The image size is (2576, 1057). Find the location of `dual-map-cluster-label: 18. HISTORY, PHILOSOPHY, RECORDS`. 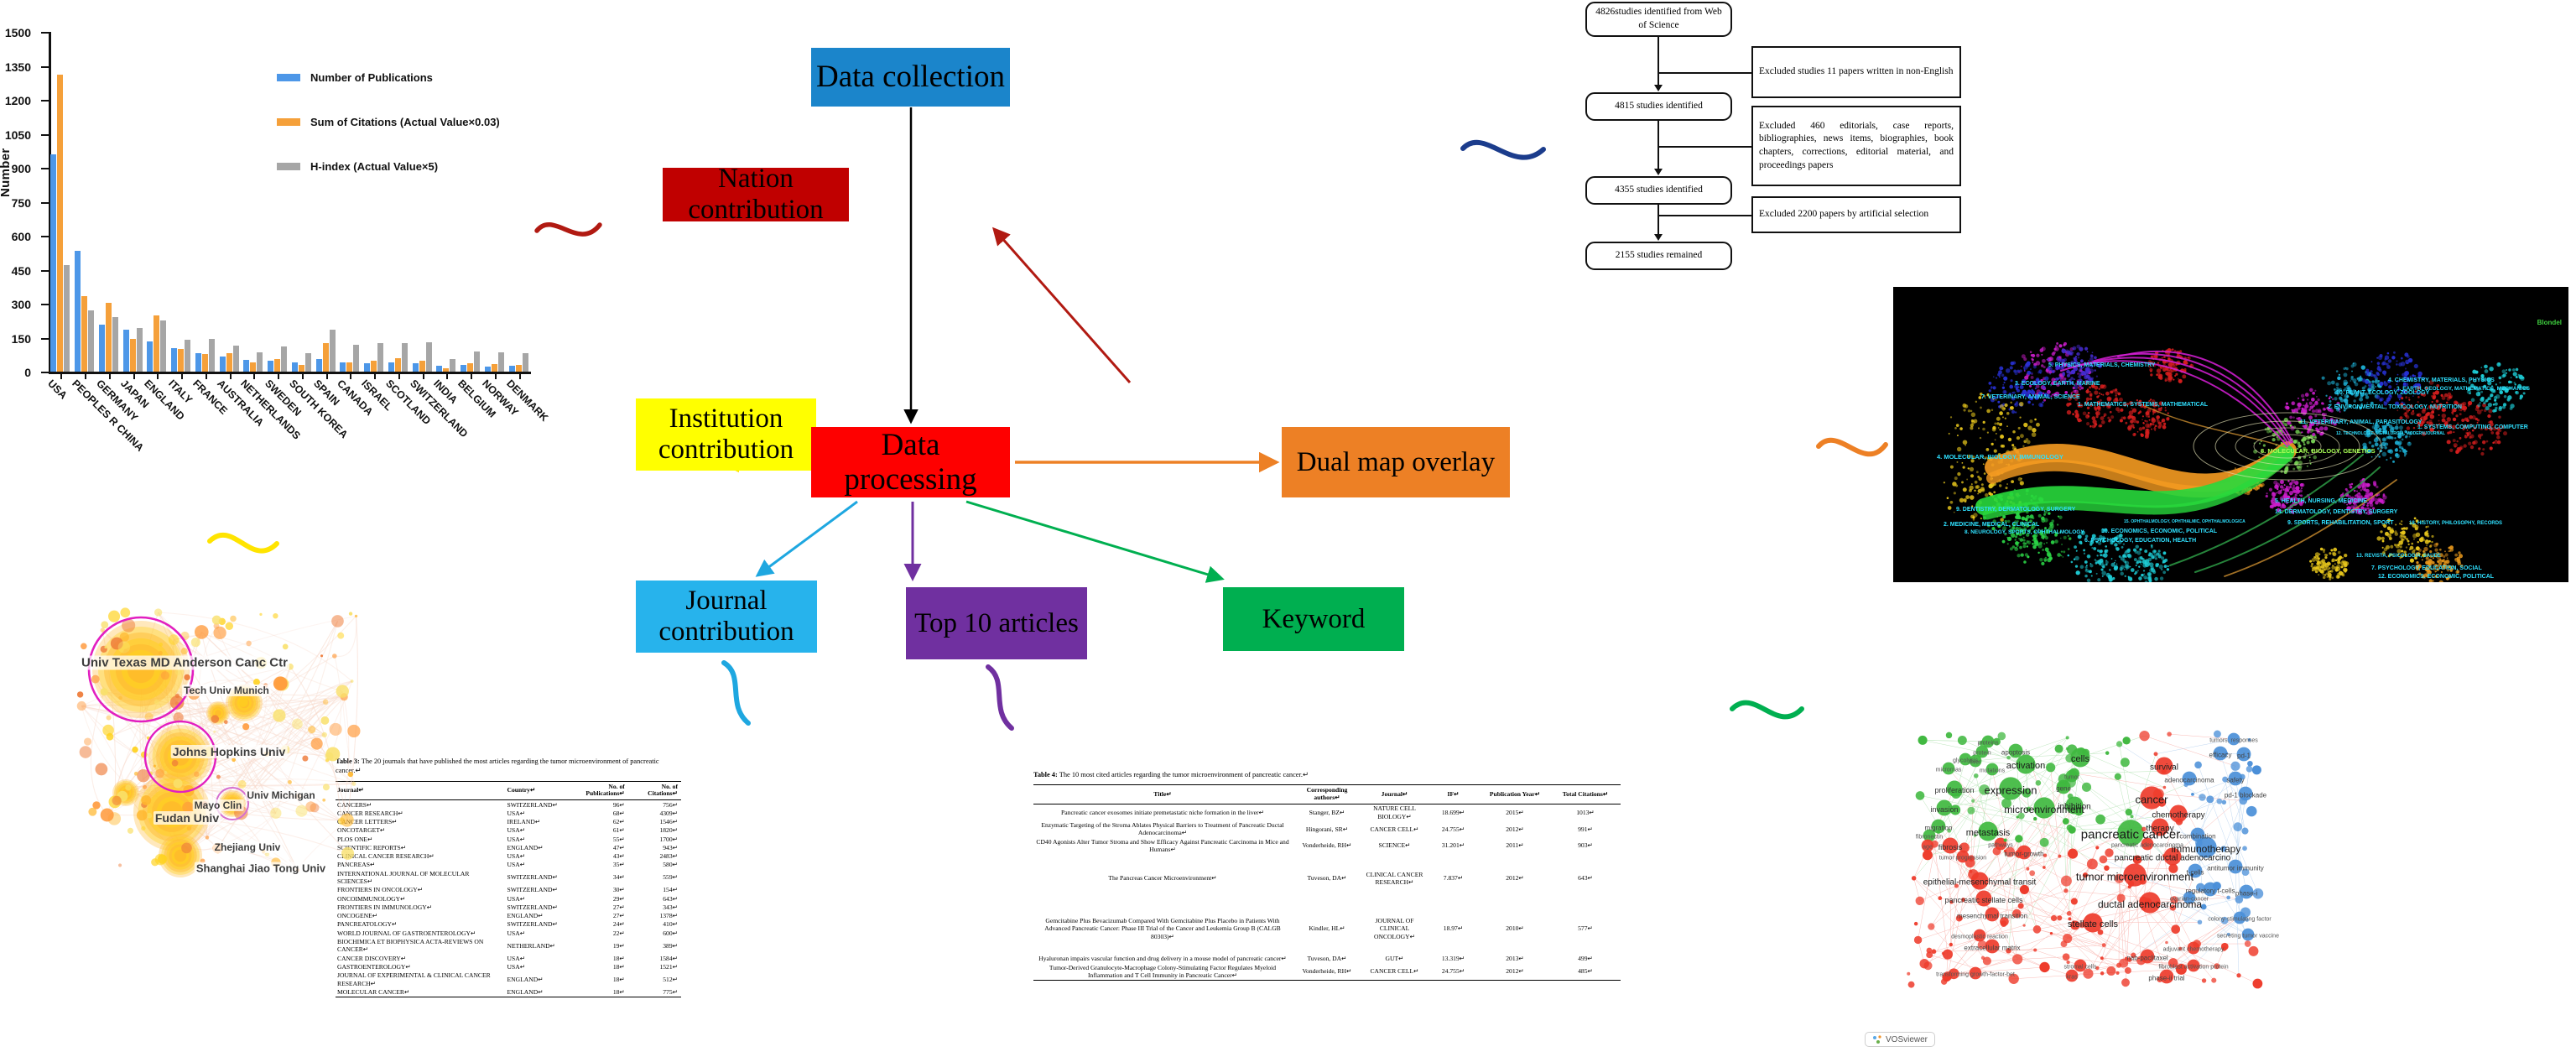

dual-map-cluster-label: 18. HISTORY, PHILOSOPHY, RECORDS is located at coordinates (2455, 524).